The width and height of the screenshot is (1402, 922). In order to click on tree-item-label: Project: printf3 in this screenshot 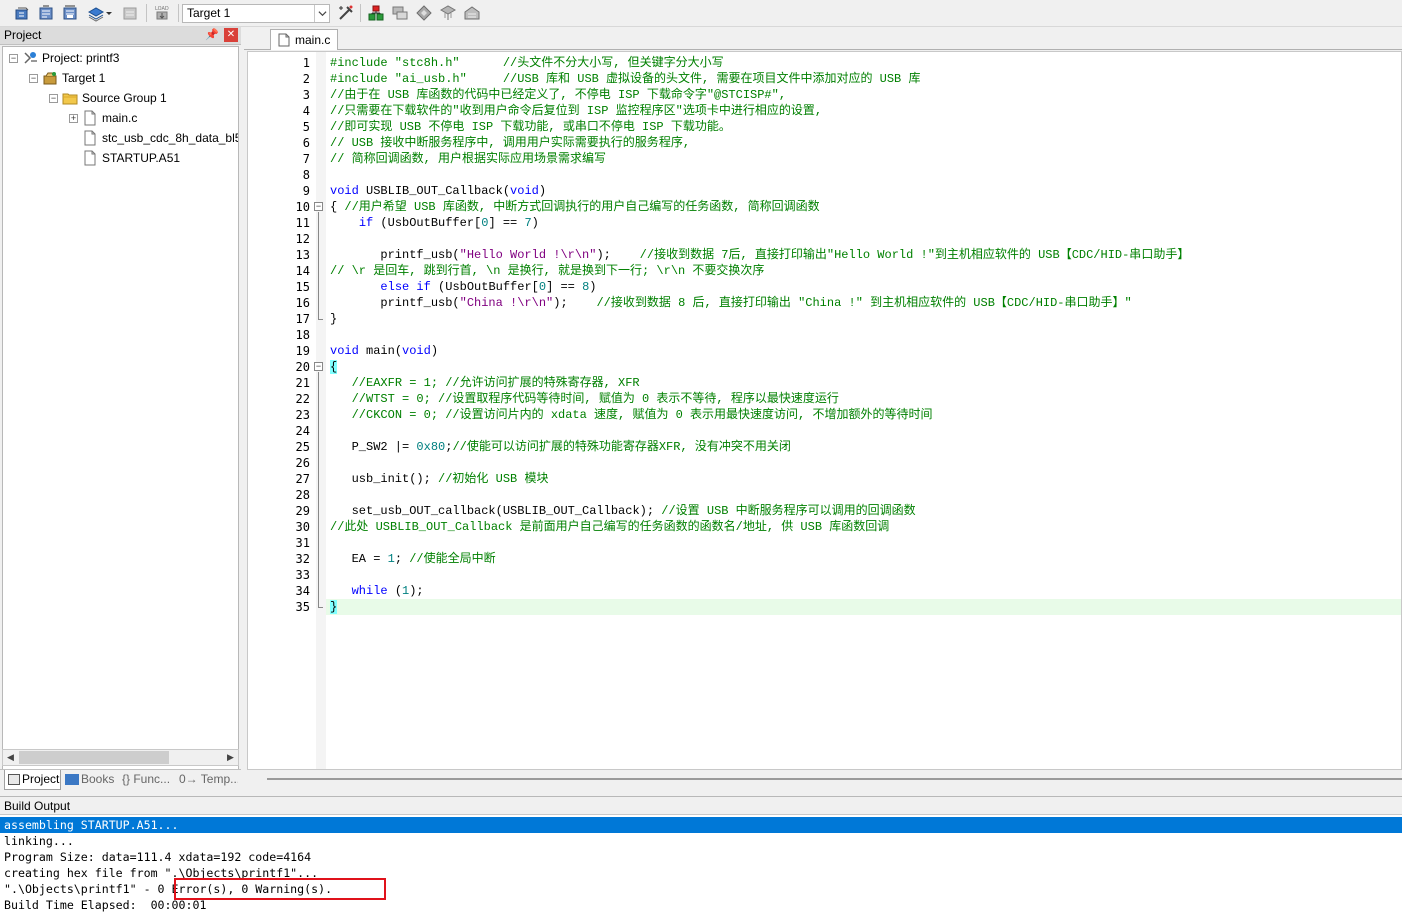, I will do `click(81, 58)`.